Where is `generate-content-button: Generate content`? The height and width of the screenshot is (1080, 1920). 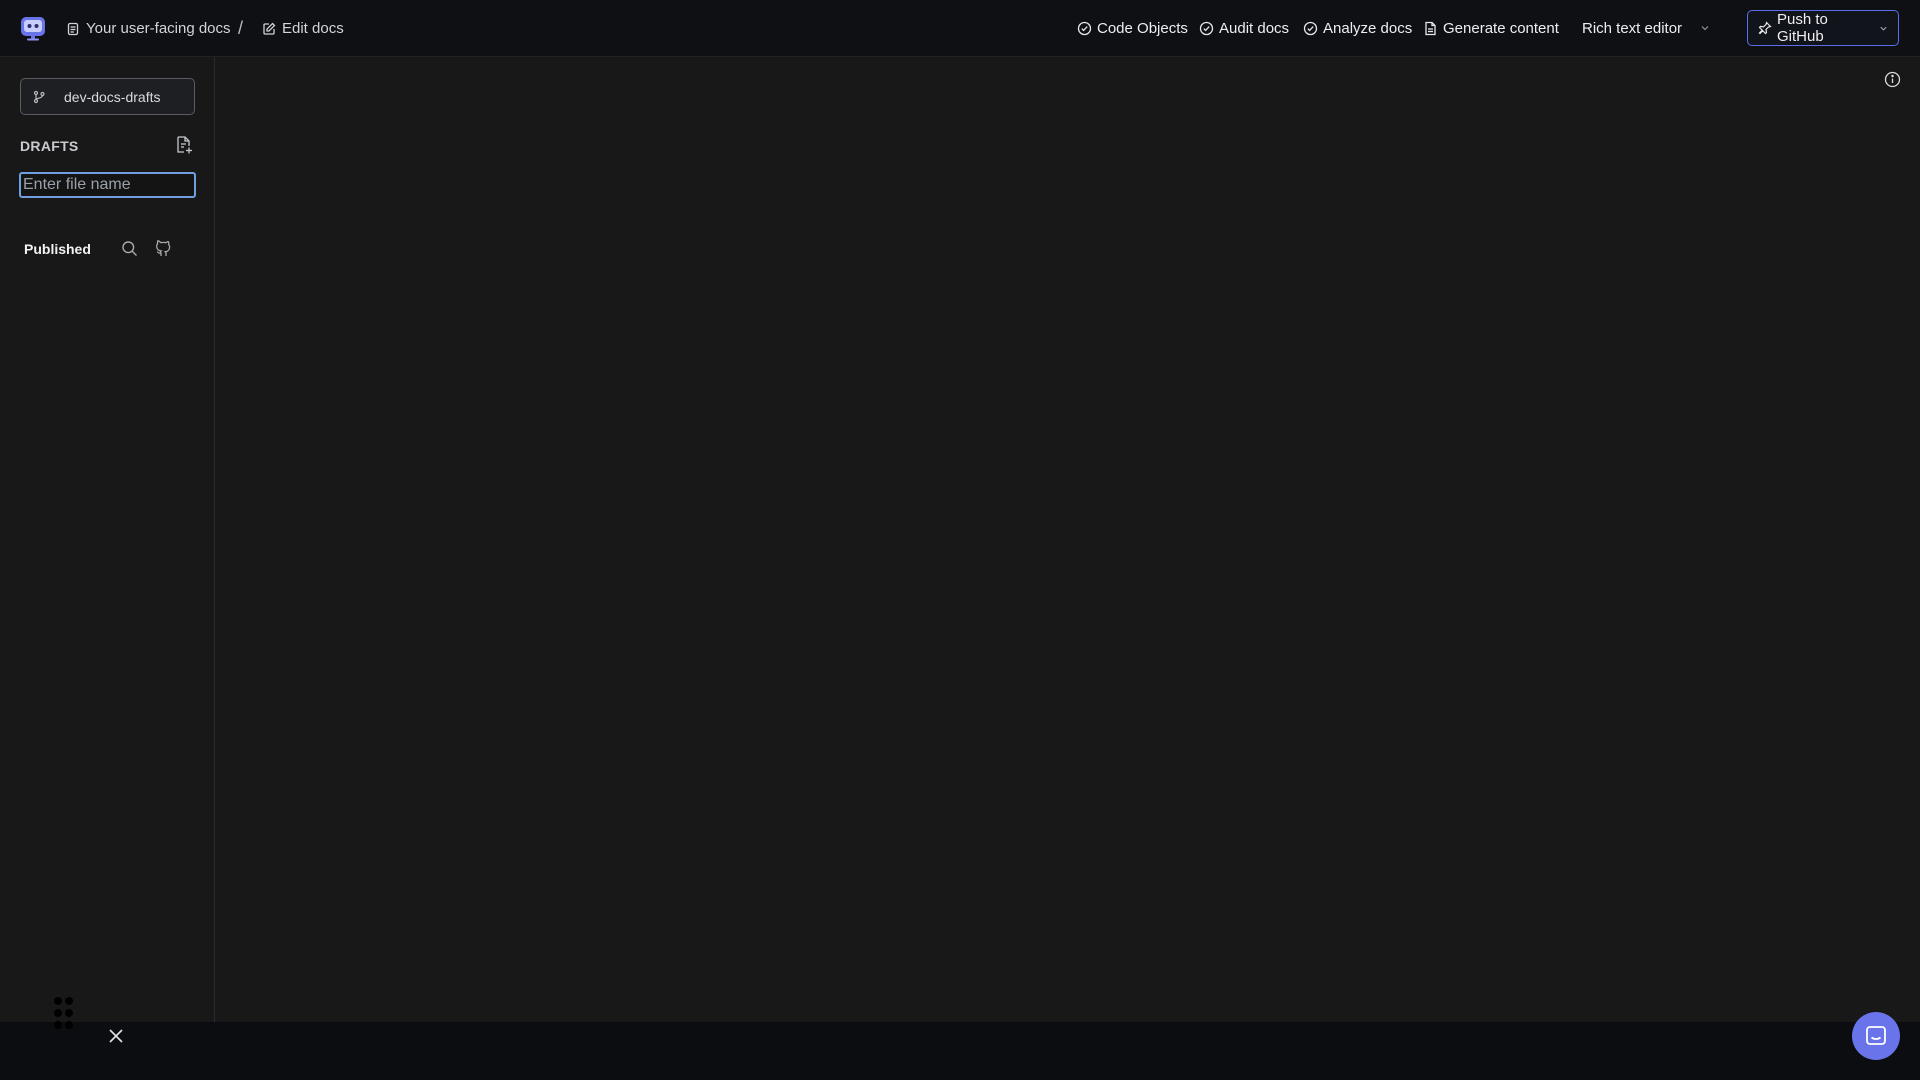
generate-content-button: Generate content is located at coordinates (1491, 28).